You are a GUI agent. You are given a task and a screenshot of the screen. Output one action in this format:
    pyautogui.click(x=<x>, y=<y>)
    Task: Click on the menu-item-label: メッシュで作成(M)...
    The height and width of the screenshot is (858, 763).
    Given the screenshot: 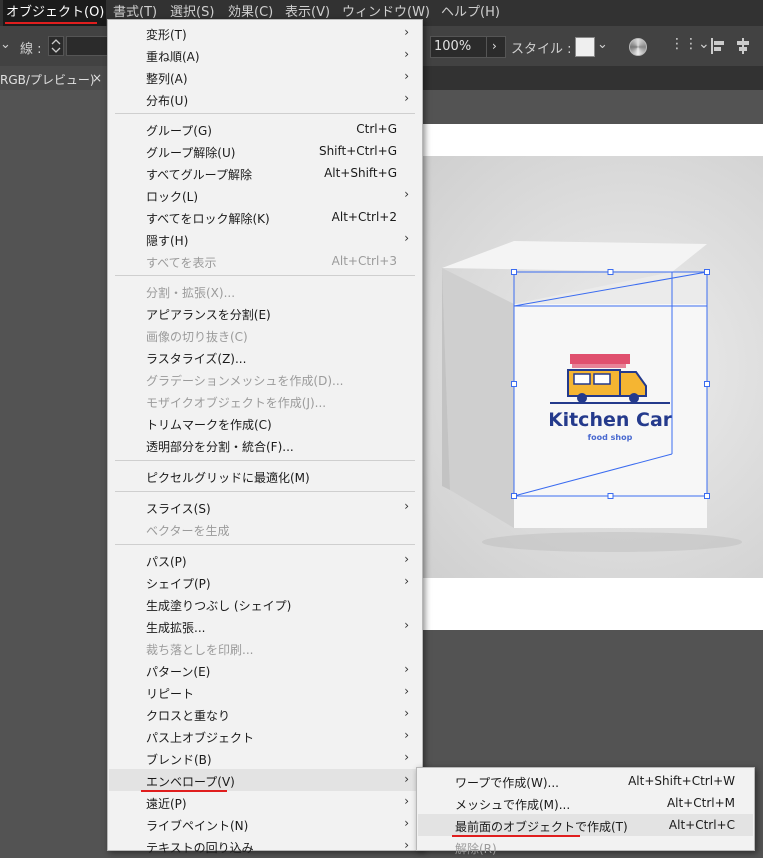 What is the action you would take?
    pyautogui.click(x=513, y=805)
    